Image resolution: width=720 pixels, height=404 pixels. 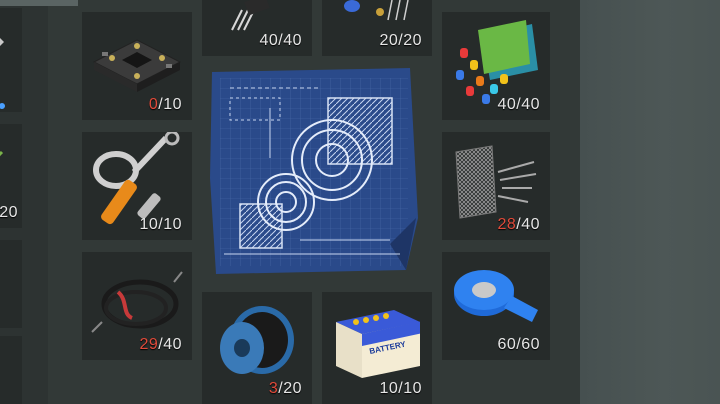 What do you see at coordinates (11, 176) in the screenshot?
I see `left-slot-2: 20` at bounding box center [11, 176].